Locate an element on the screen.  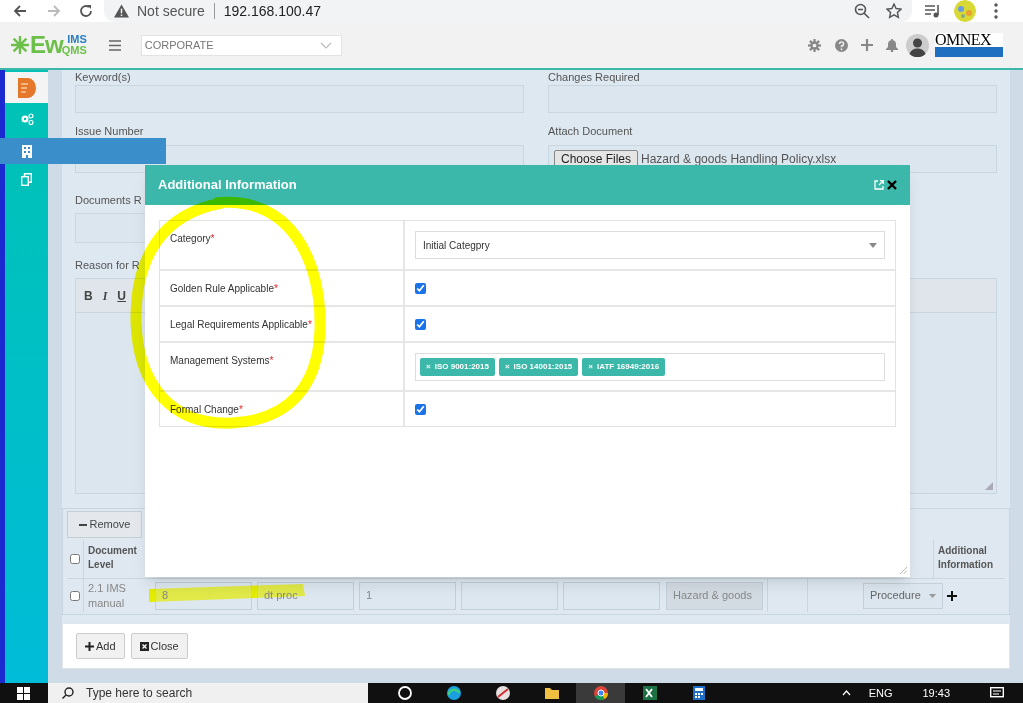
chevron-down-icon is located at coordinates (325, 45).